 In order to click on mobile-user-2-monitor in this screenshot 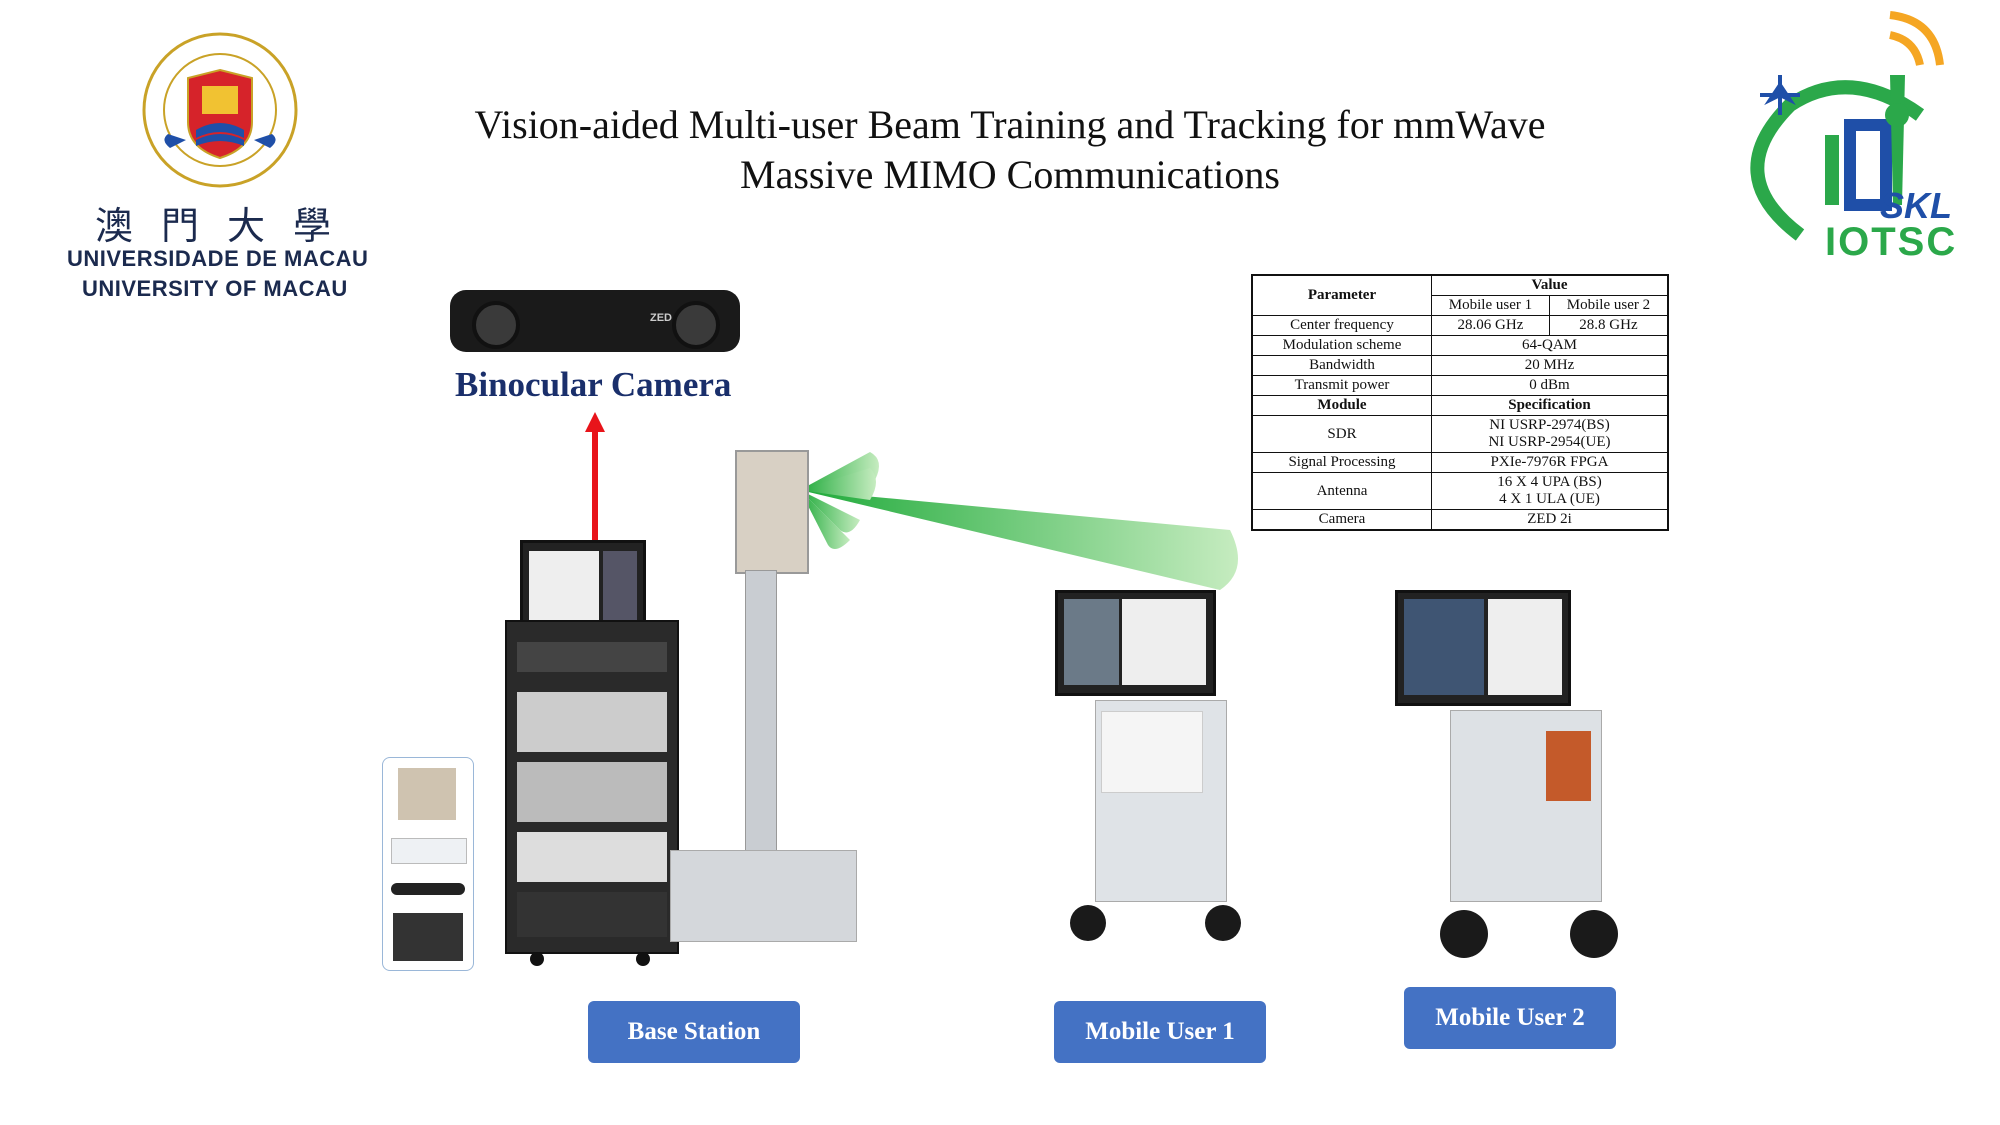, I will do `click(1483, 648)`.